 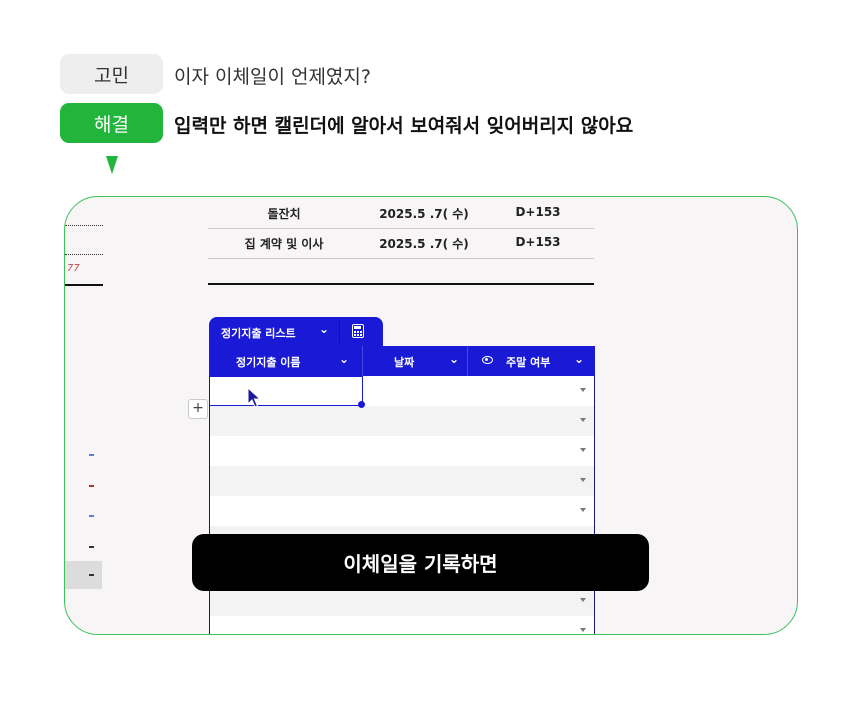 I want to click on column-header-name: 정기지출 이름 ⌄, so click(x=285, y=361).